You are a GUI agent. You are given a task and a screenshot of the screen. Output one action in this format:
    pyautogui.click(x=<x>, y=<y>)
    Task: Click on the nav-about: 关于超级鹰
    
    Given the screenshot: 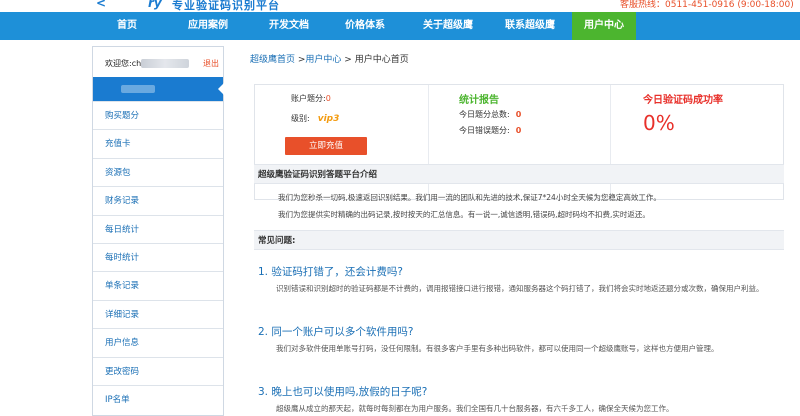 What is the action you would take?
    pyautogui.click(x=448, y=26)
    